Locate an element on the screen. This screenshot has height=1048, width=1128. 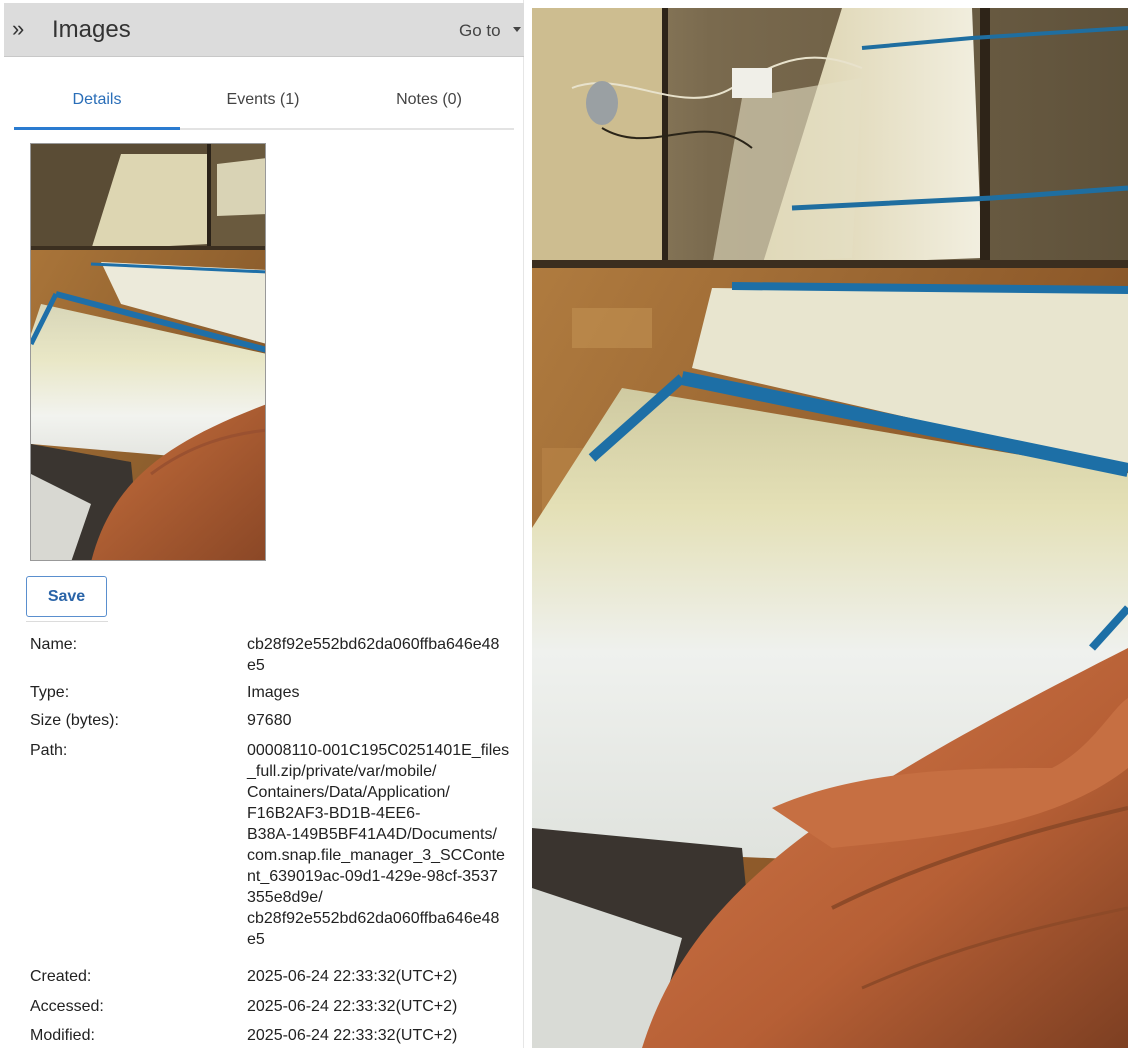
panel-header: » Images Go to is located at coordinates (264, 30).